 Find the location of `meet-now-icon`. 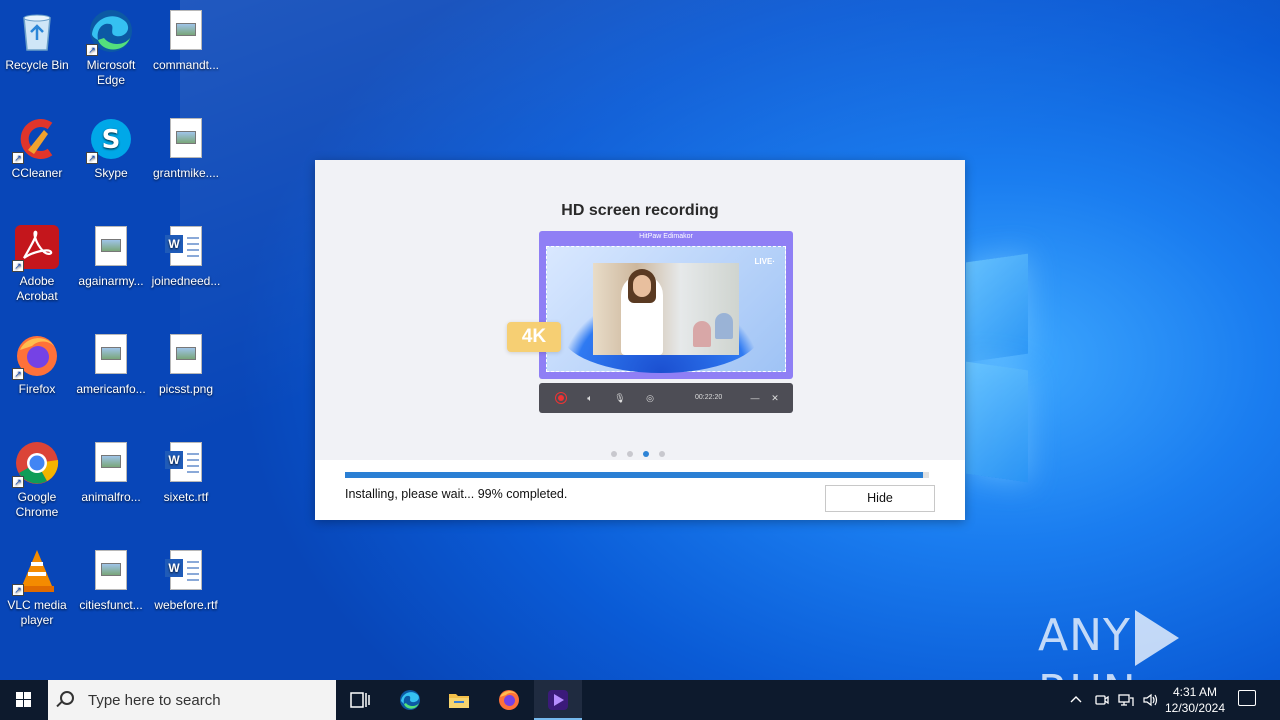

meet-now-icon is located at coordinates (1102, 700).